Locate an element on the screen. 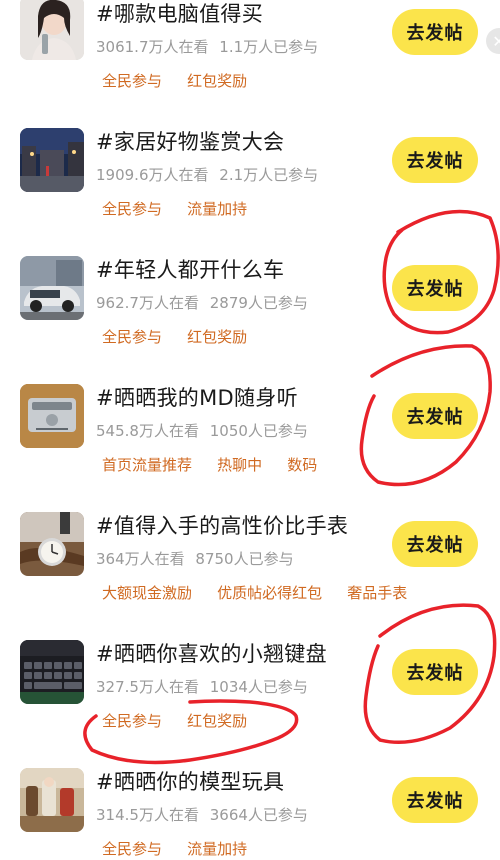 The width and height of the screenshot is (500, 860). viewer-count: 3061.7万人在看 is located at coordinates (152, 47).